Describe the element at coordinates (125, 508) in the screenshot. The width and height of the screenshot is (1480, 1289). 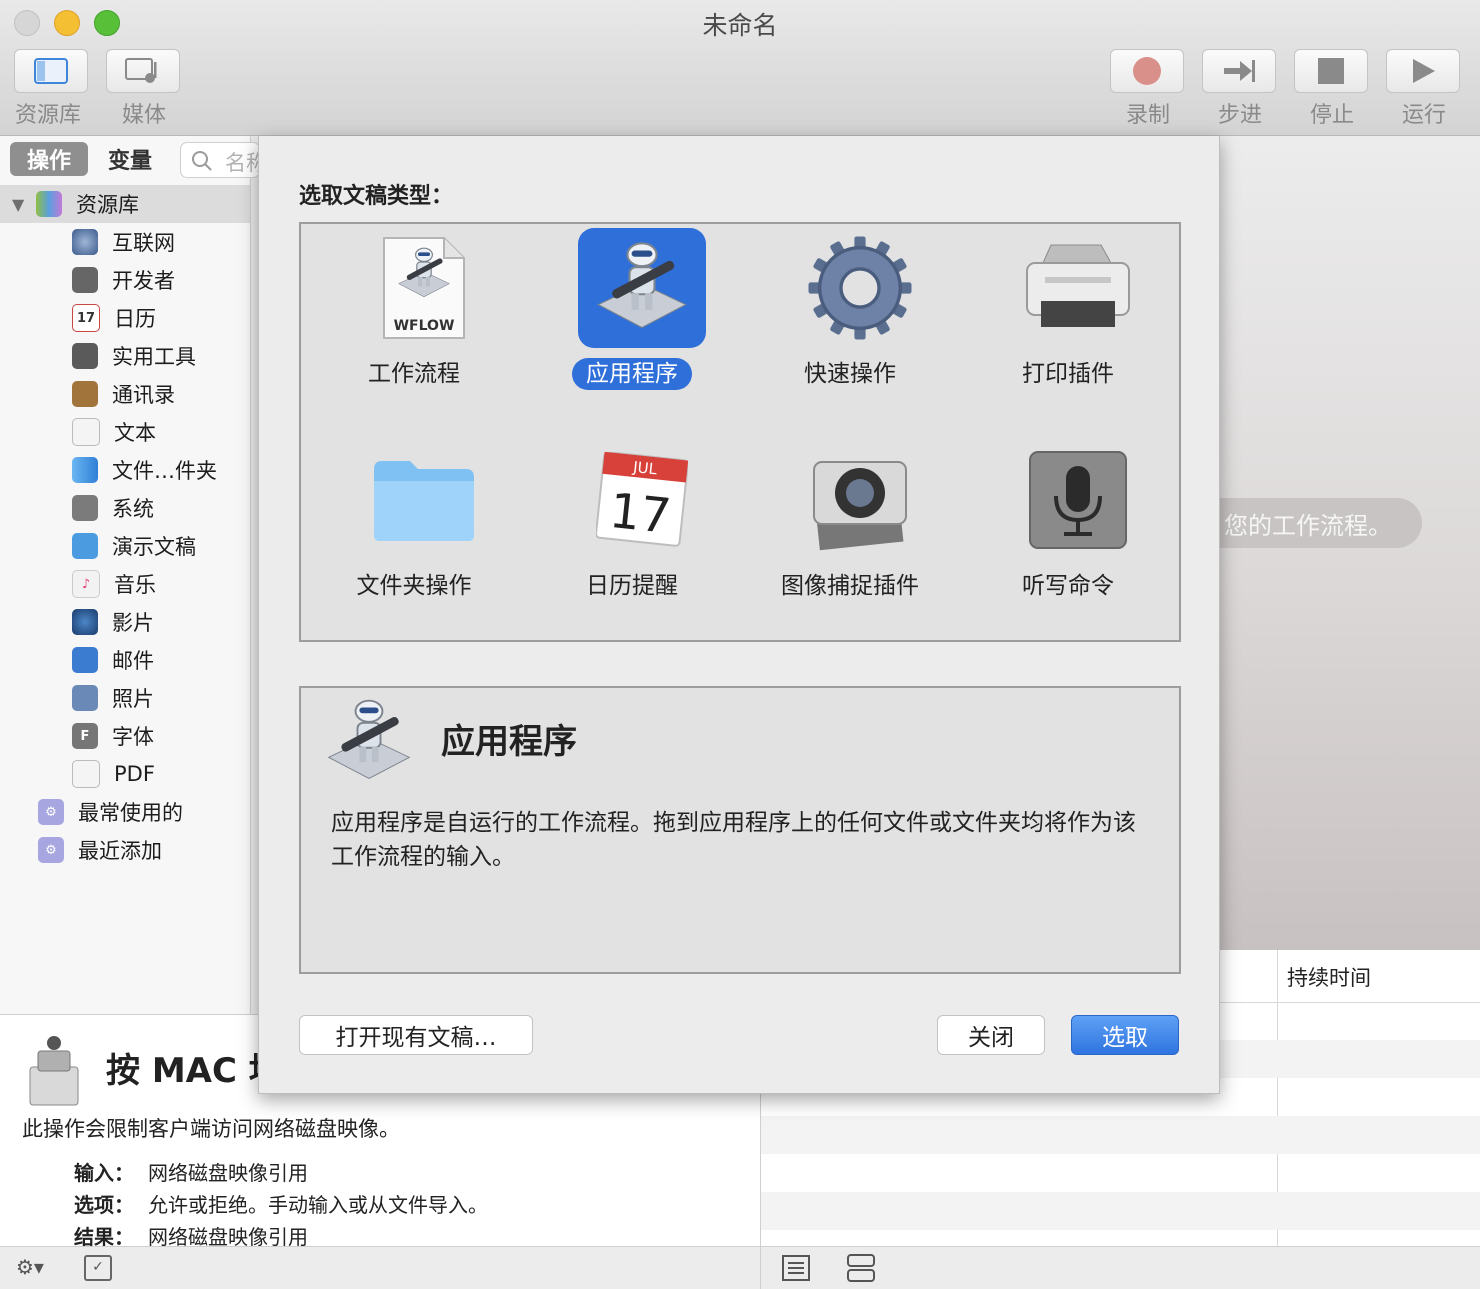
I see `sidebar-item: 系统` at that location.